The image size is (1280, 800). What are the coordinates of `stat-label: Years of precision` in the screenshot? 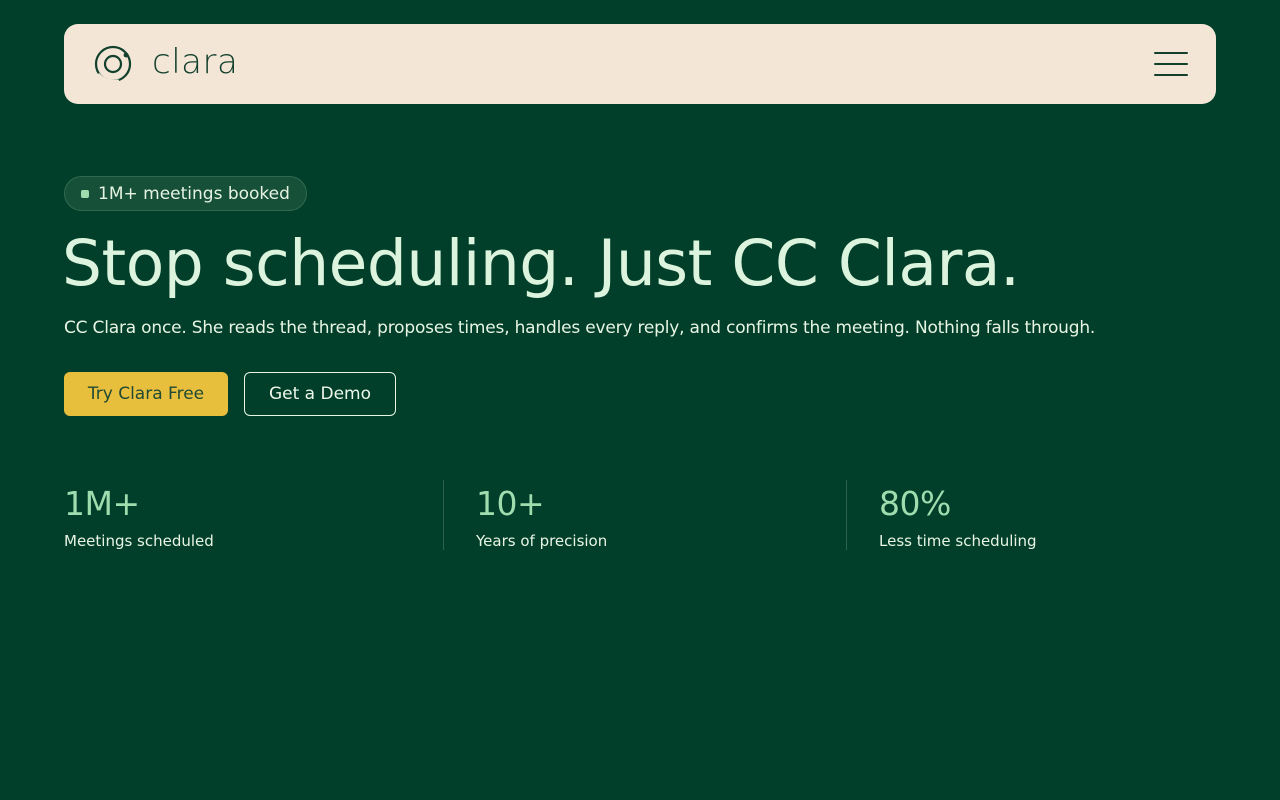 It's located at (542, 541).